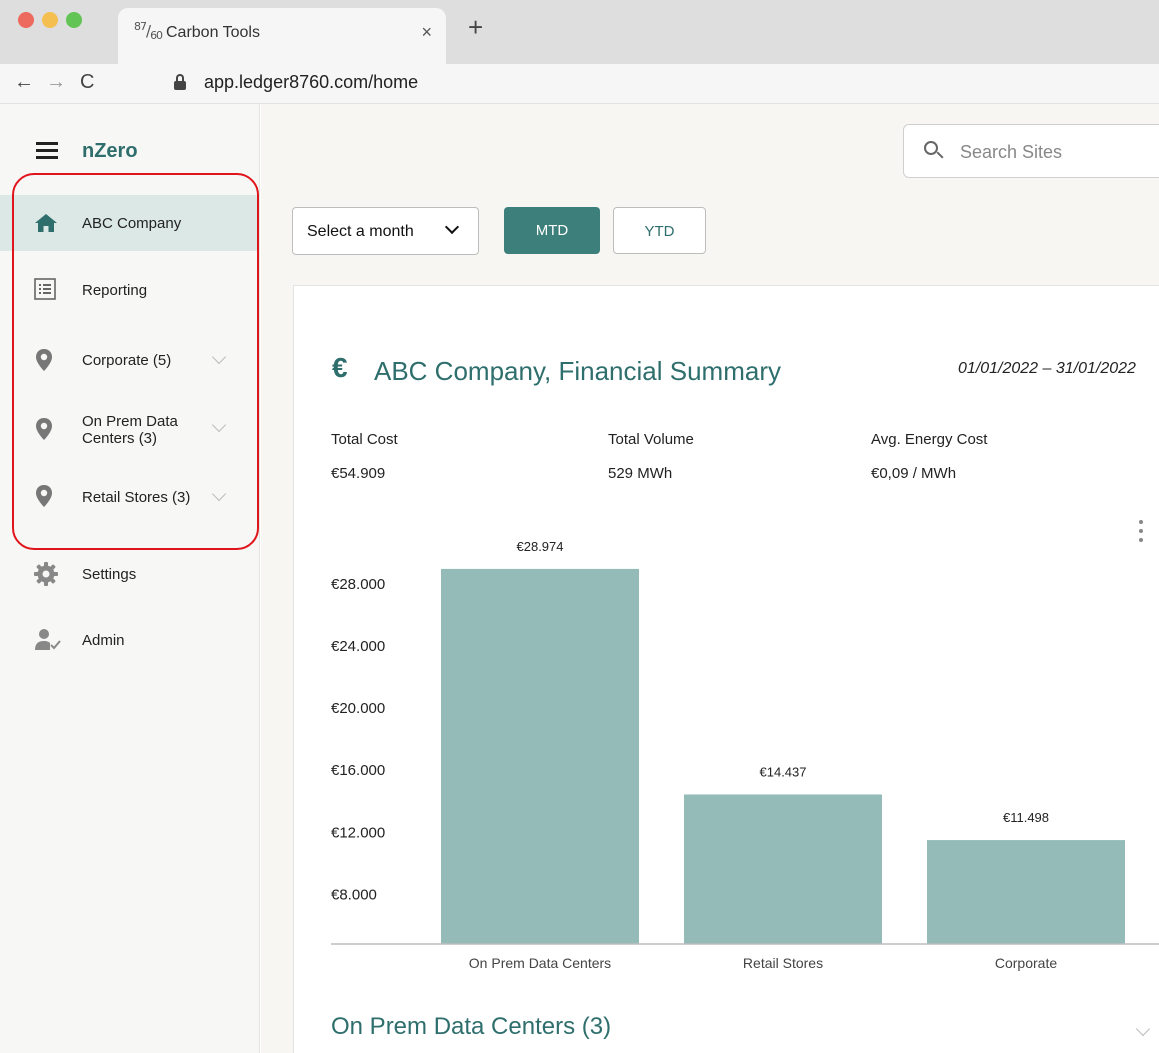  Describe the element at coordinates (655, 84) in the screenshot. I see `address-bar: app.ledger8760.com/home` at that location.